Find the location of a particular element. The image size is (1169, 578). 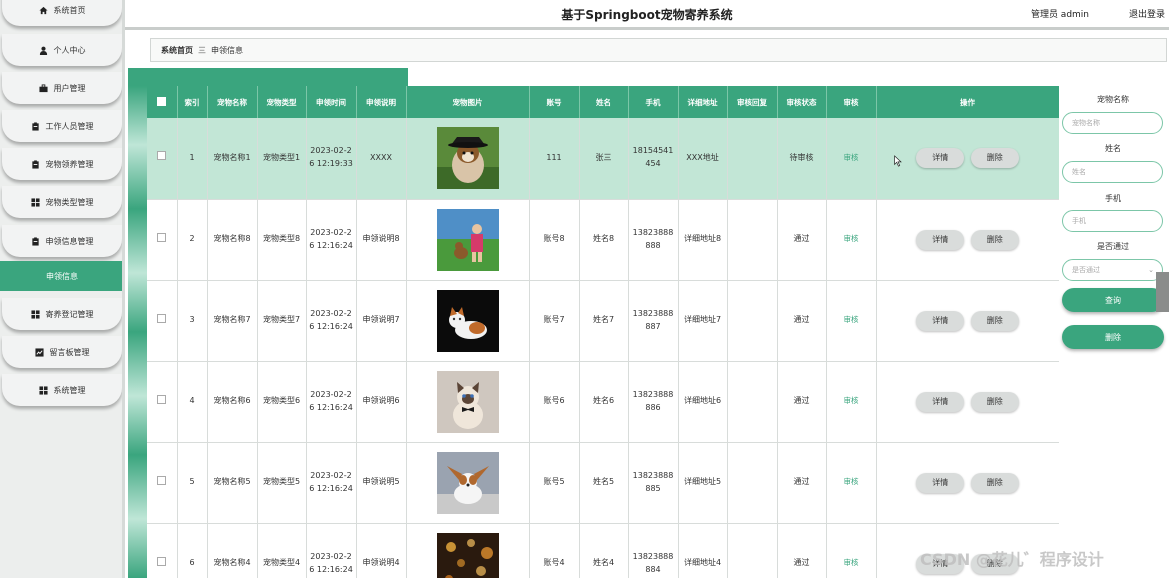

person-name-input: 姓名 is located at coordinates (1112, 172).